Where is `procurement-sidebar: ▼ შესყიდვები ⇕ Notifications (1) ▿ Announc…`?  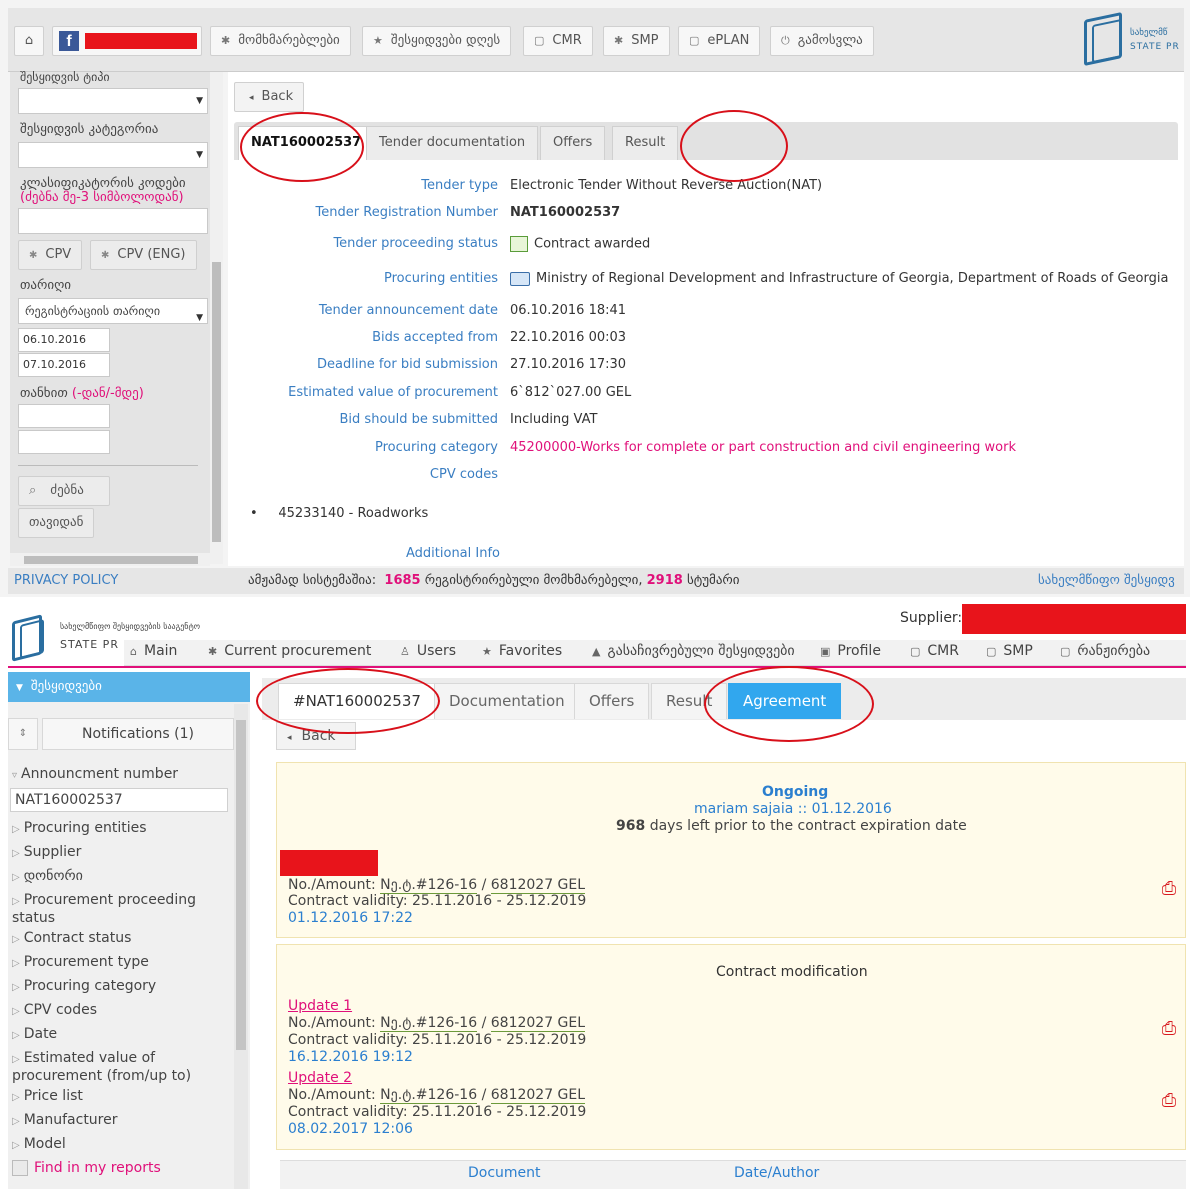 procurement-sidebar: ▼ შესყიდვები ⇕ Notifications (1) ▿ Announc… is located at coordinates (129, 930).